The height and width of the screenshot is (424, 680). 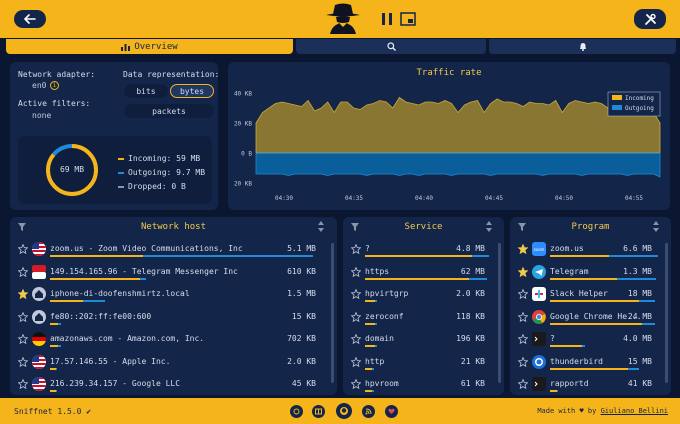 I want to click on row-value: 45 KB, so click(x=303, y=383).